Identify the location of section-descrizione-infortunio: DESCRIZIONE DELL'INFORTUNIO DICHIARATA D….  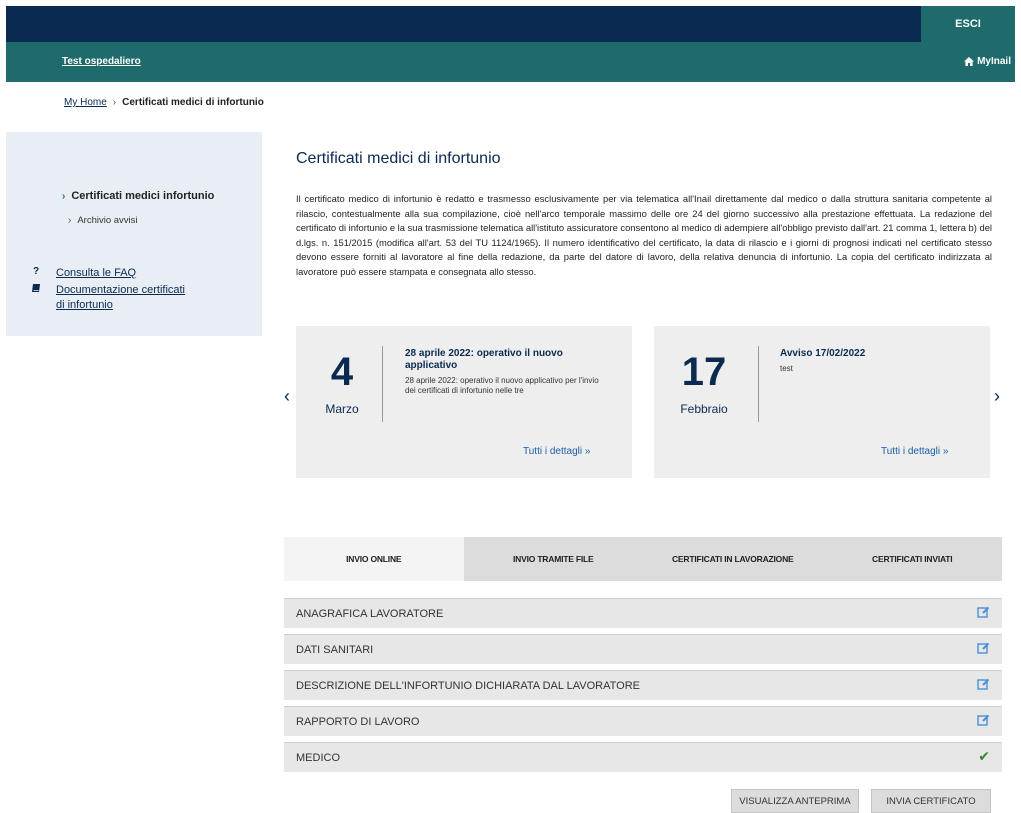
(643, 685).